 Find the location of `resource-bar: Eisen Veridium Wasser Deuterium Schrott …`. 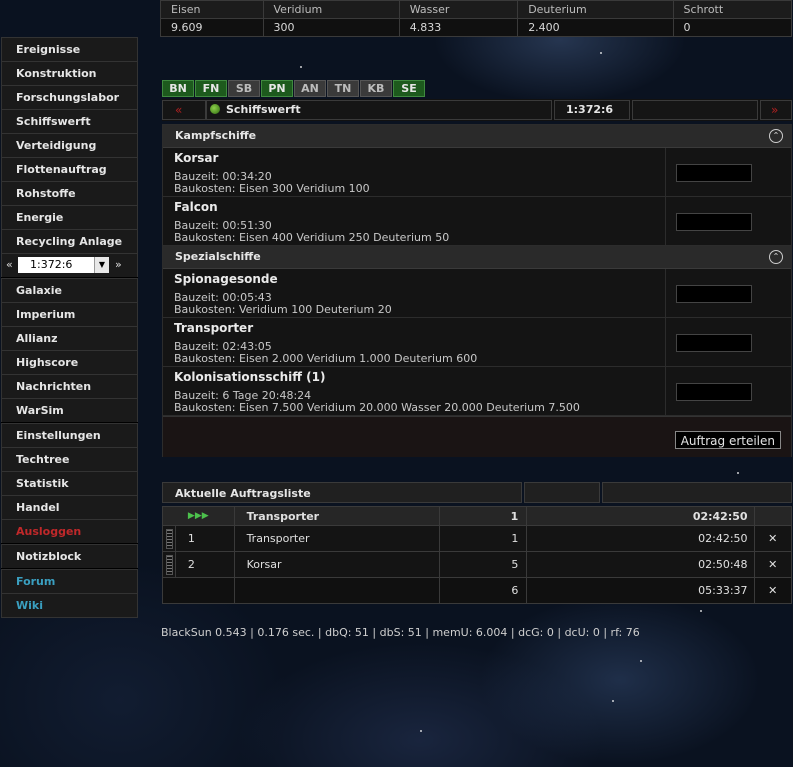

resource-bar: Eisen Veridium Wasser Deuterium Schrott … is located at coordinates (476, 18).